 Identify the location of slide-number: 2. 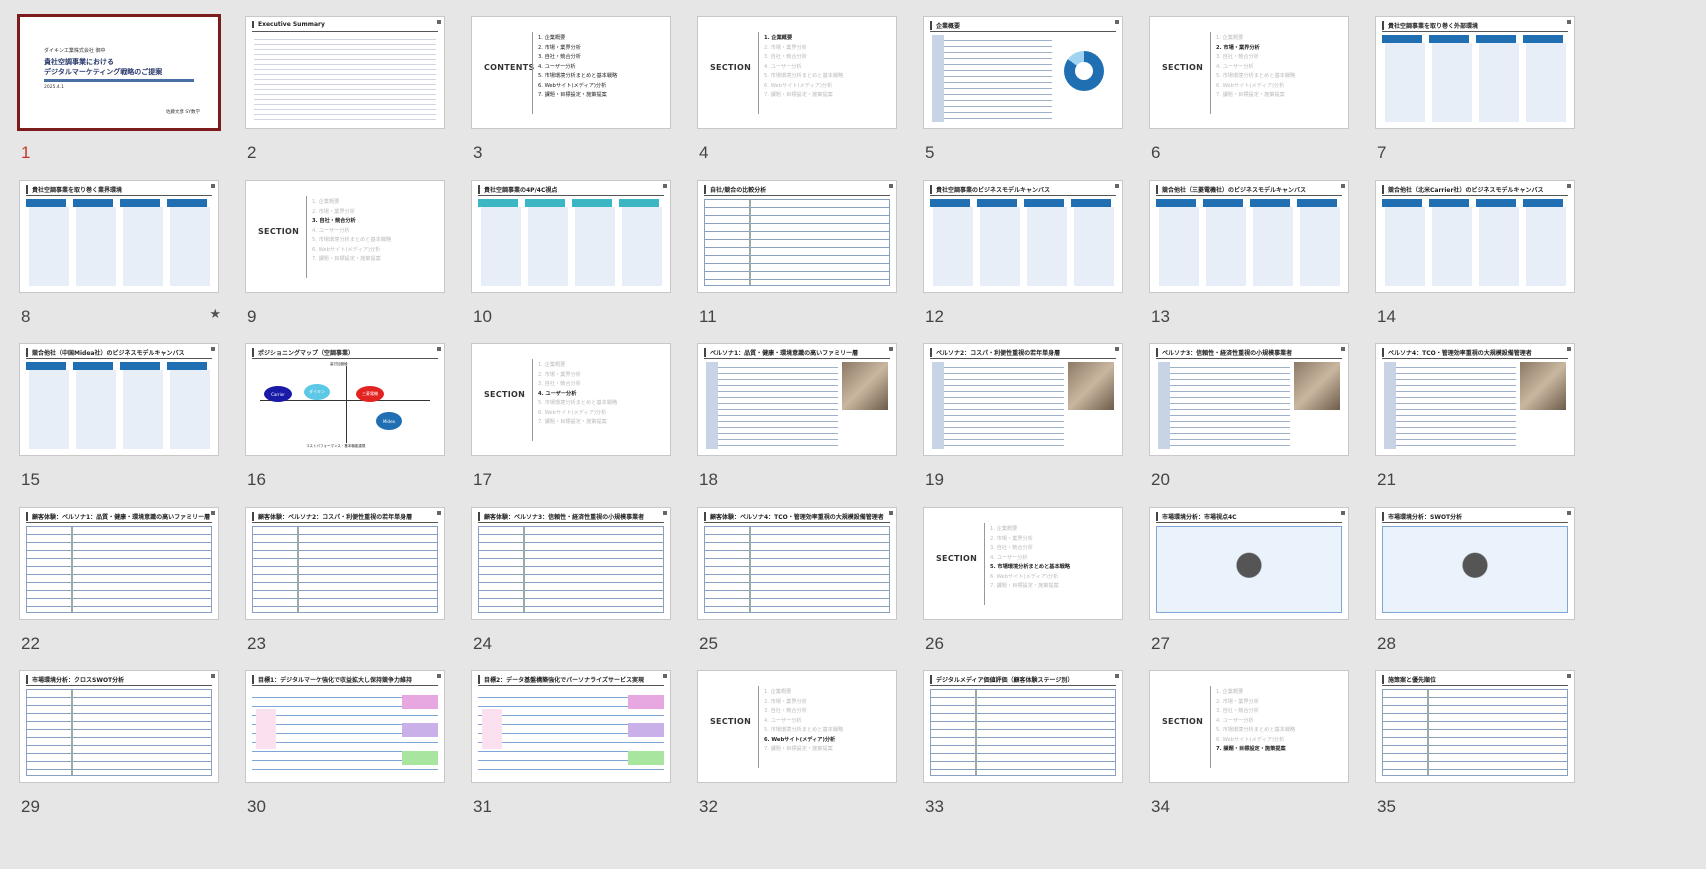
(252, 152).